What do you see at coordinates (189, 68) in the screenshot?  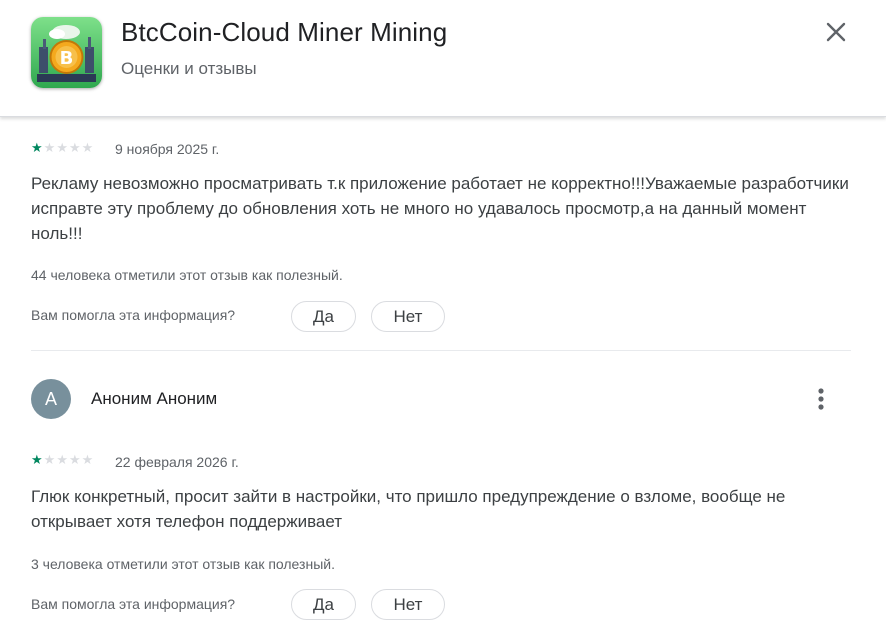 I see `page-subtitle: Оценки и отзывы` at bounding box center [189, 68].